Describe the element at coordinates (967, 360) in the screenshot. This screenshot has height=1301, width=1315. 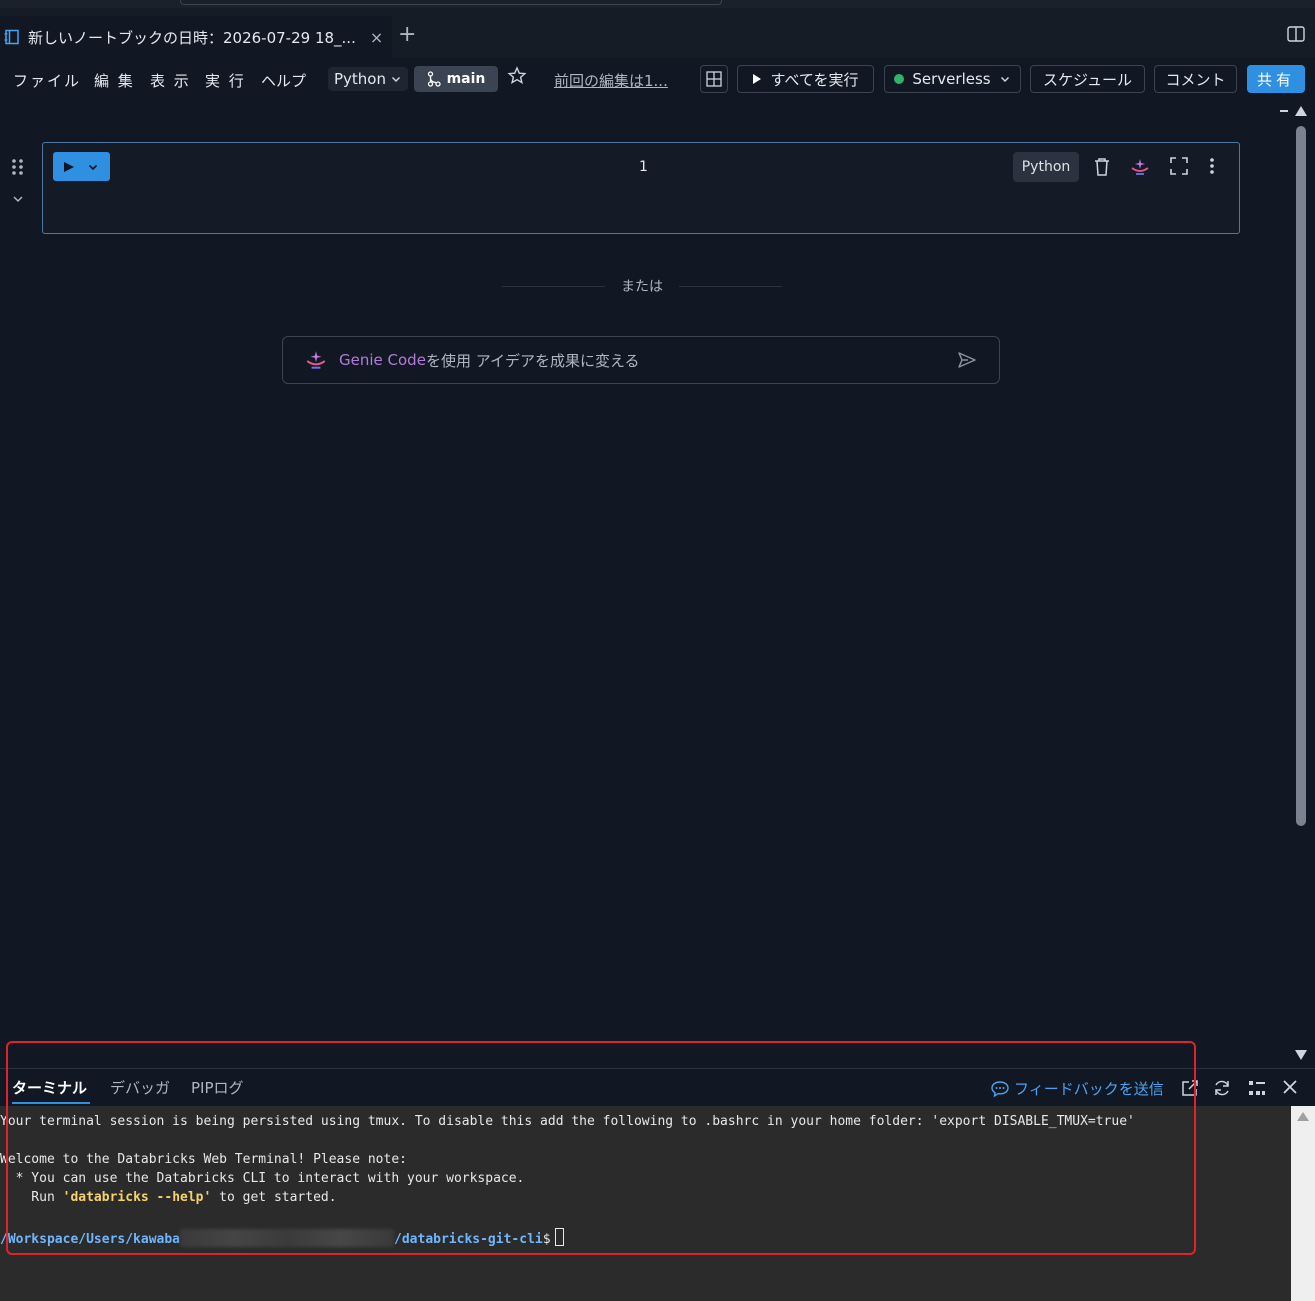
I see `send-icon` at that location.